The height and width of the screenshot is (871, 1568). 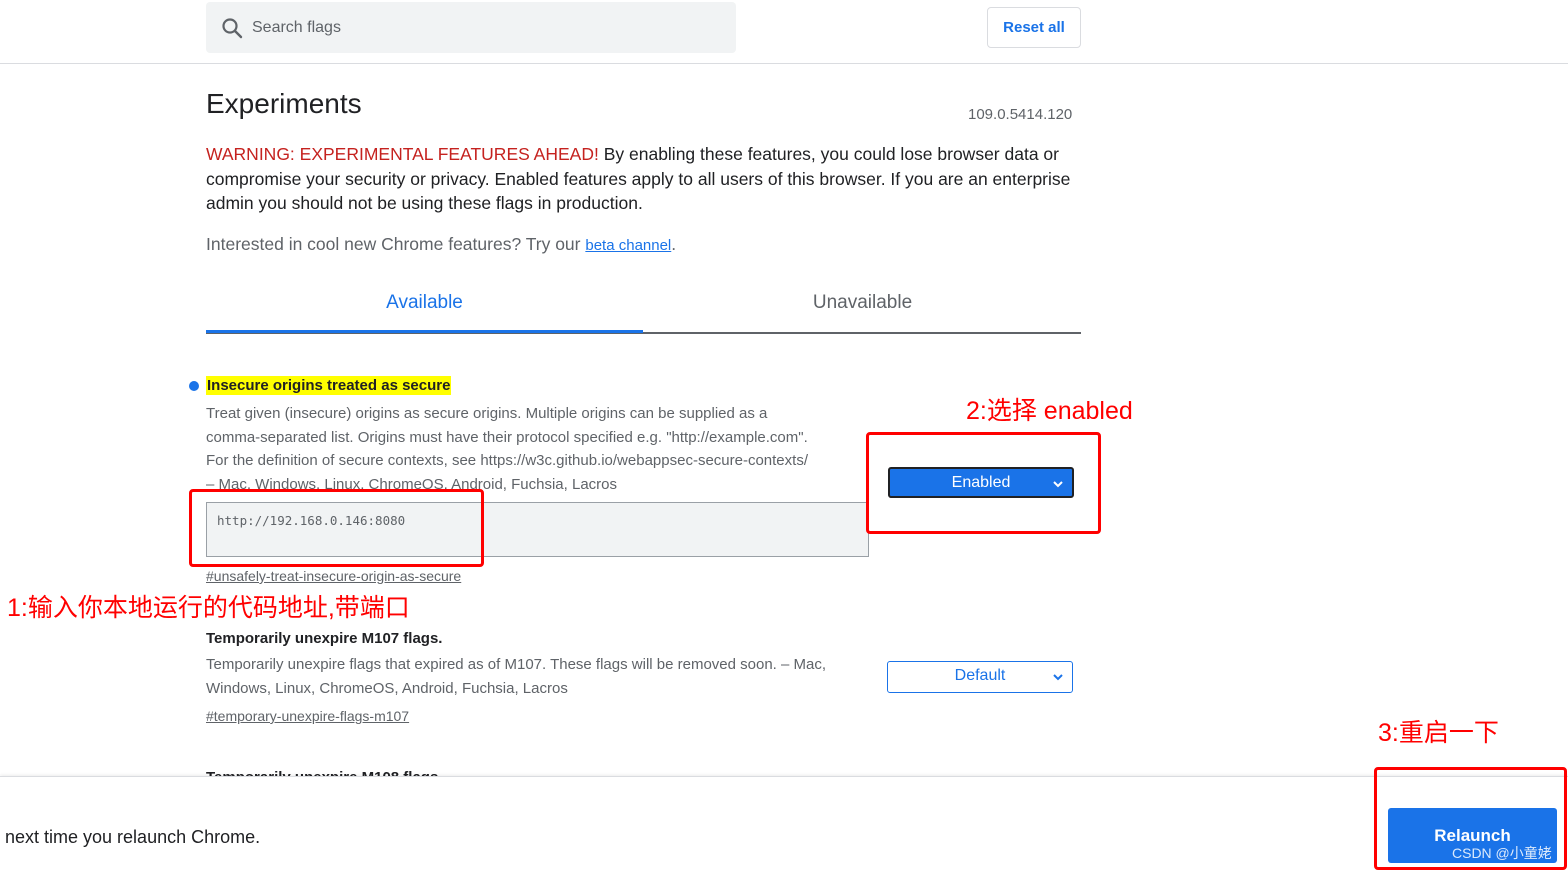 What do you see at coordinates (1438, 733) in the screenshot?
I see `annotation-step3: 3:重启一下` at bounding box center [1438, 733].